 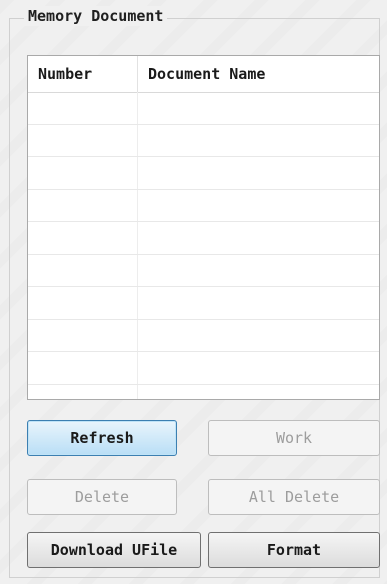 I want to click on column-header-number: Number, so click(x=65, y=74).